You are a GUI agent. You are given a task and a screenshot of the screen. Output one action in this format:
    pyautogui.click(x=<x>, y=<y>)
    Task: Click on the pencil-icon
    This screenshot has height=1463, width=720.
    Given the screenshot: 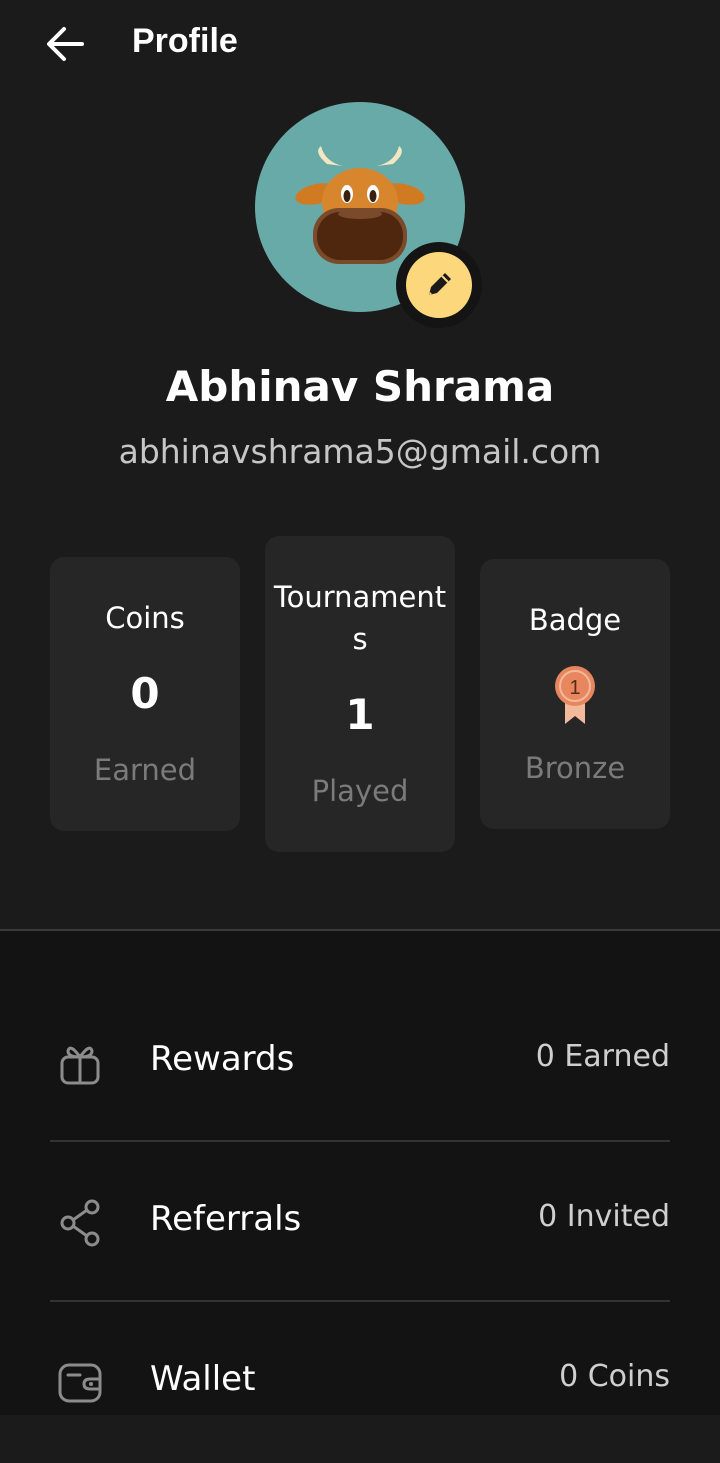 What is the action you would take?
    pyautogui.click(x=440, y=284)
    